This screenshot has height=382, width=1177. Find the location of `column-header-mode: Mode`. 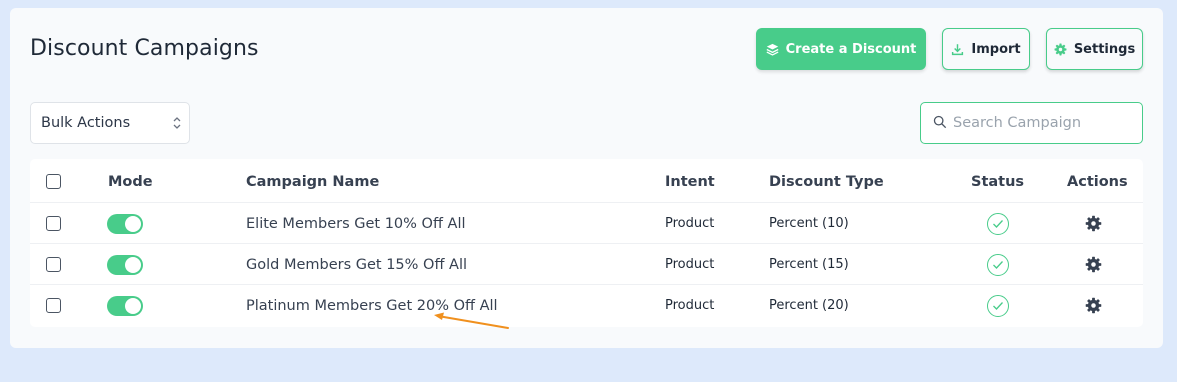

column-header-mode: Mode is located at coordinates (130, 181).